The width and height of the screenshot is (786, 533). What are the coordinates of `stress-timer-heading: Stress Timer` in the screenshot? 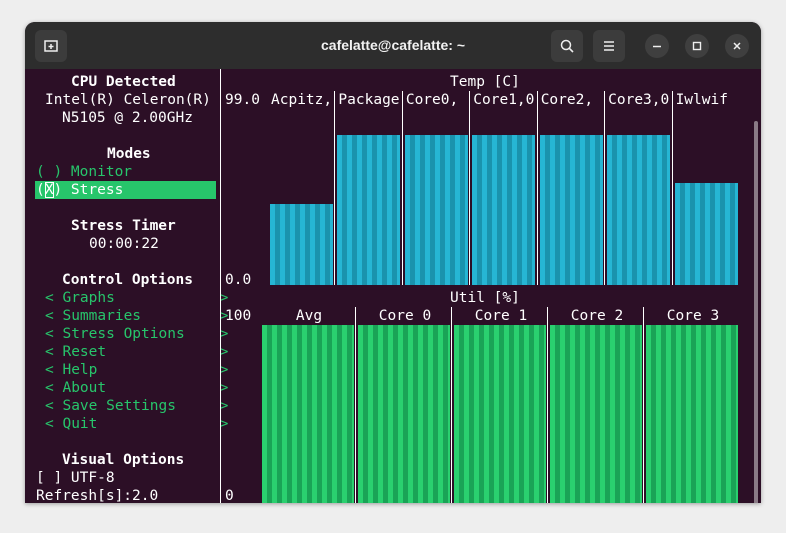 It's located at (123, 226).